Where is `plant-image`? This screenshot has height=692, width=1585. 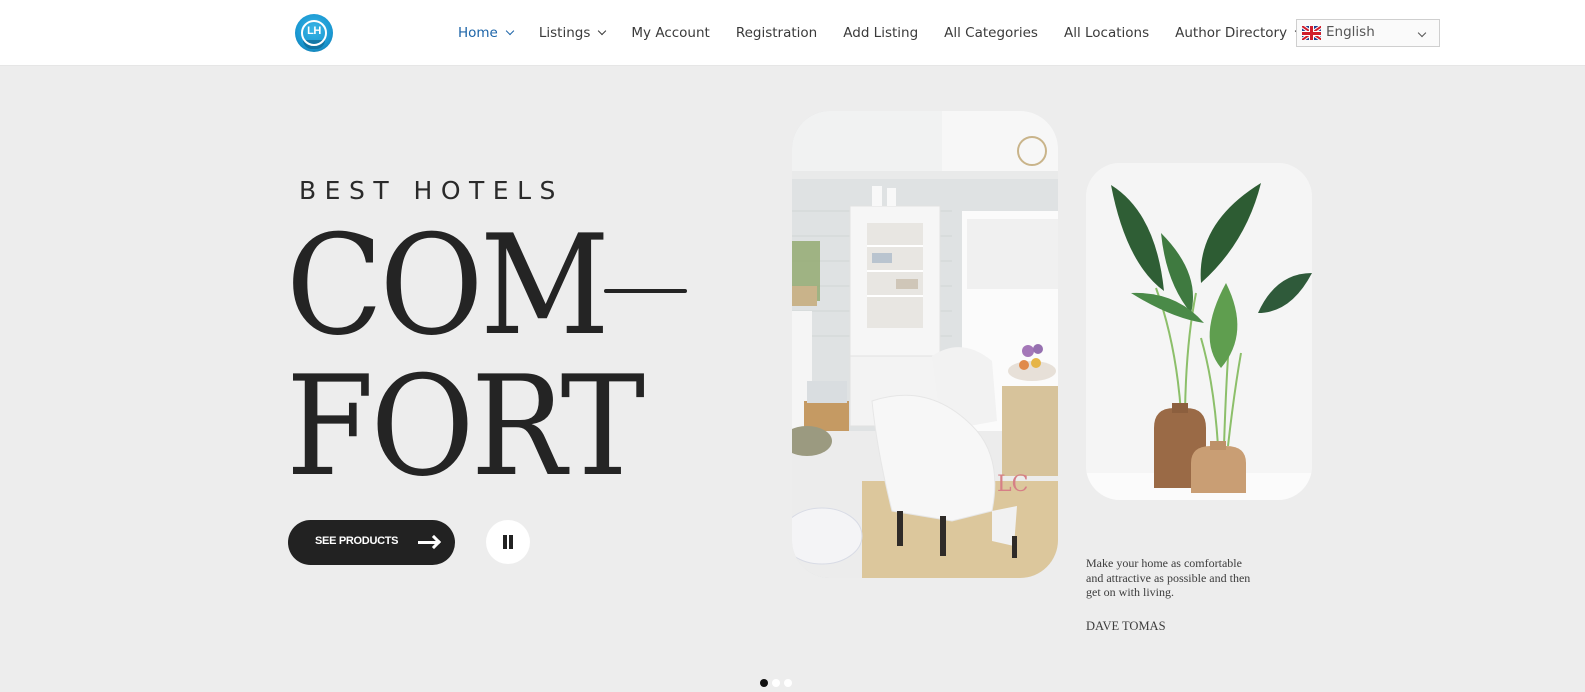
plant-image is located at coordinates (1199, 331).